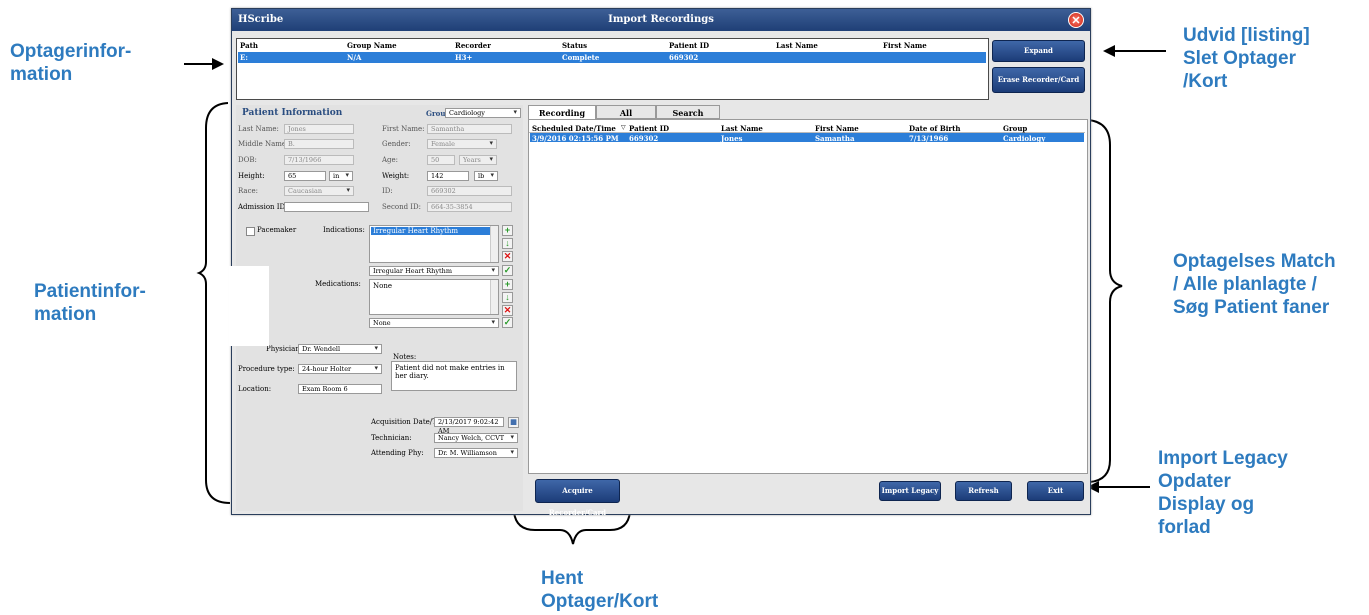  I want to click on down-arrow-med-icon: ↓, so click(507, 297).